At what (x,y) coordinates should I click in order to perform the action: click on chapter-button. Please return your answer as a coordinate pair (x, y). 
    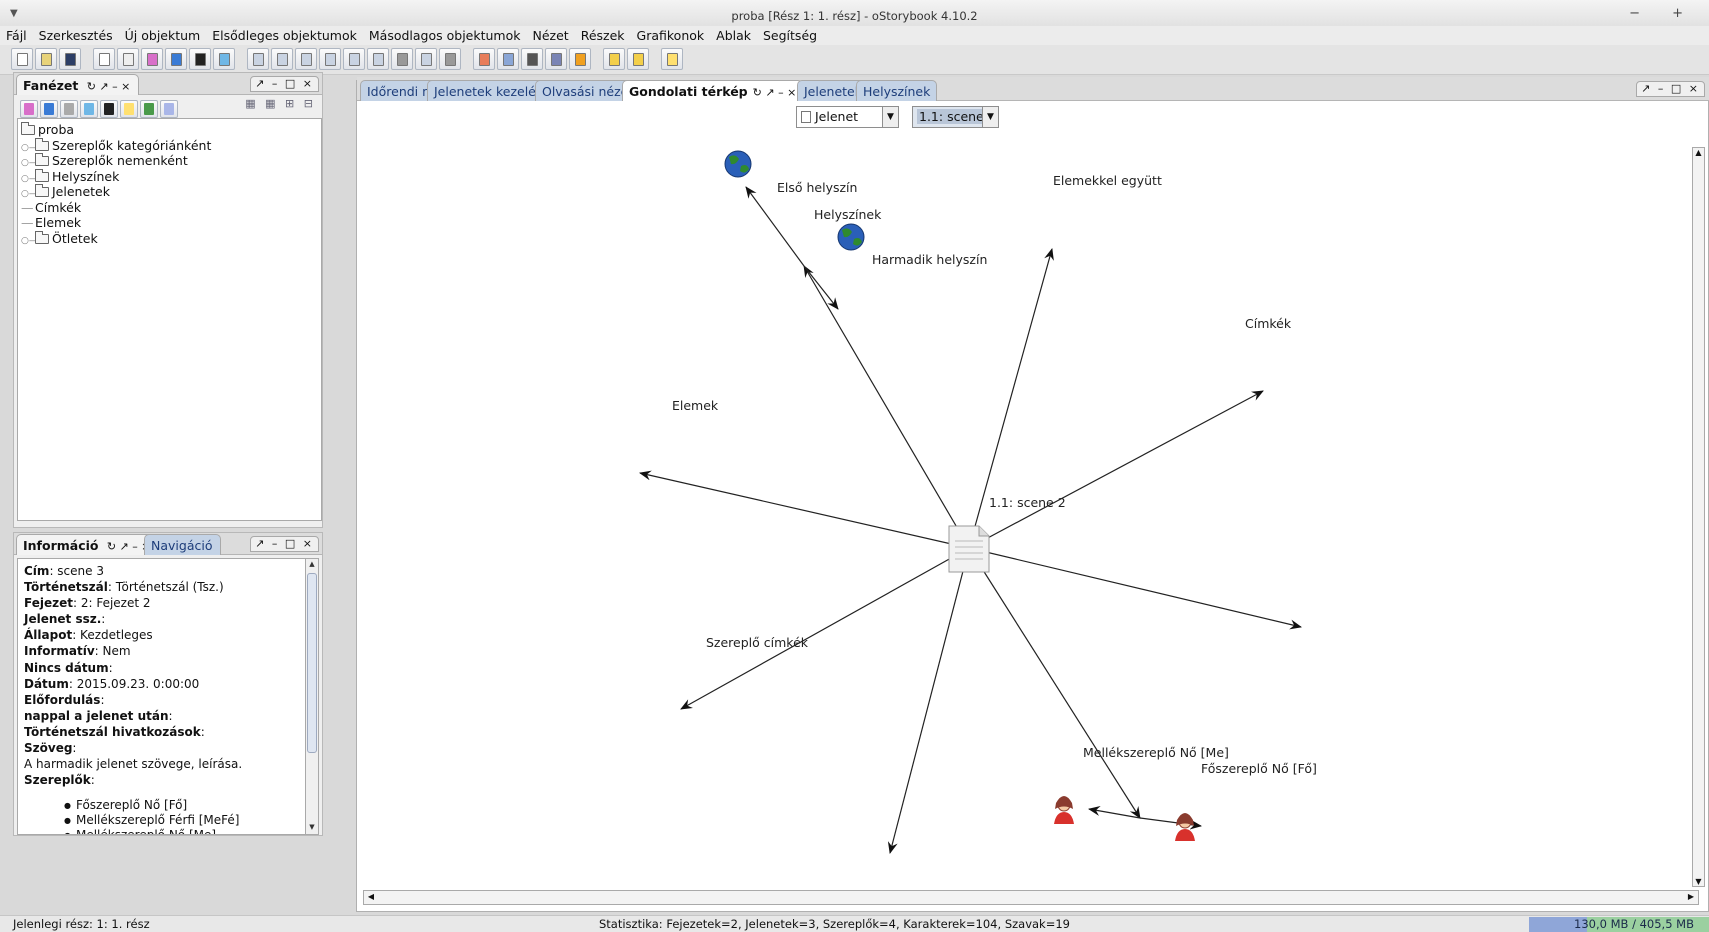
    Looking at the image, I should click on (104, 59).